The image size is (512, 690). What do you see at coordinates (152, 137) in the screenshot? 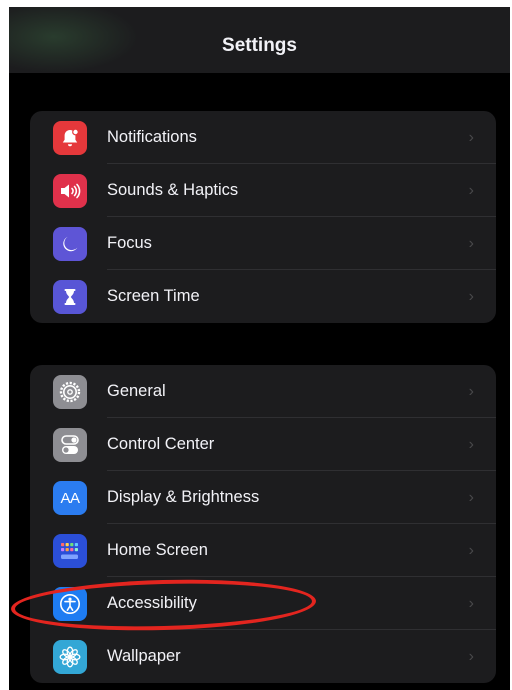
I see `row-label-notifications: Notifications` at bounding box center [152, 137].